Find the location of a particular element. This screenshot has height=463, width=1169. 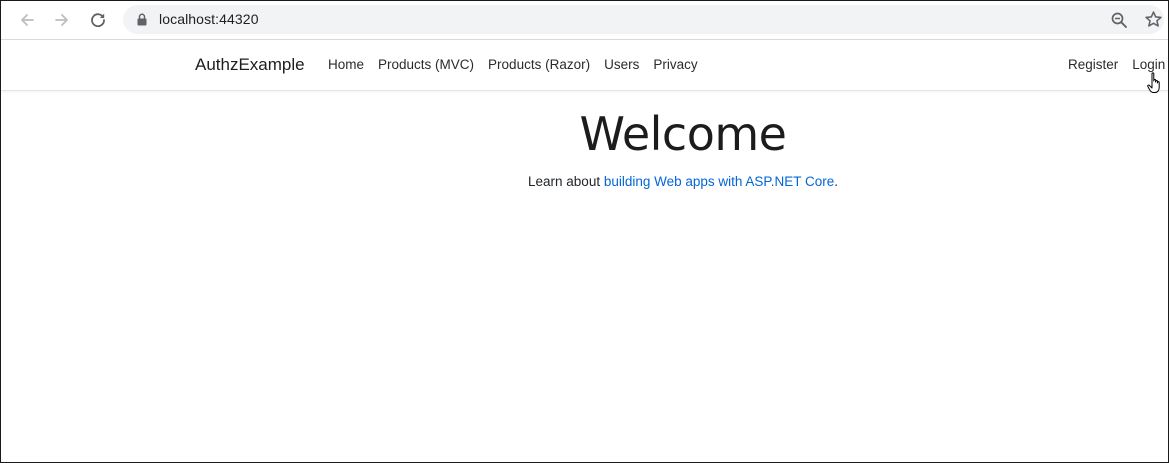

account-links: Register Login is located at coordinates (1116, 64).